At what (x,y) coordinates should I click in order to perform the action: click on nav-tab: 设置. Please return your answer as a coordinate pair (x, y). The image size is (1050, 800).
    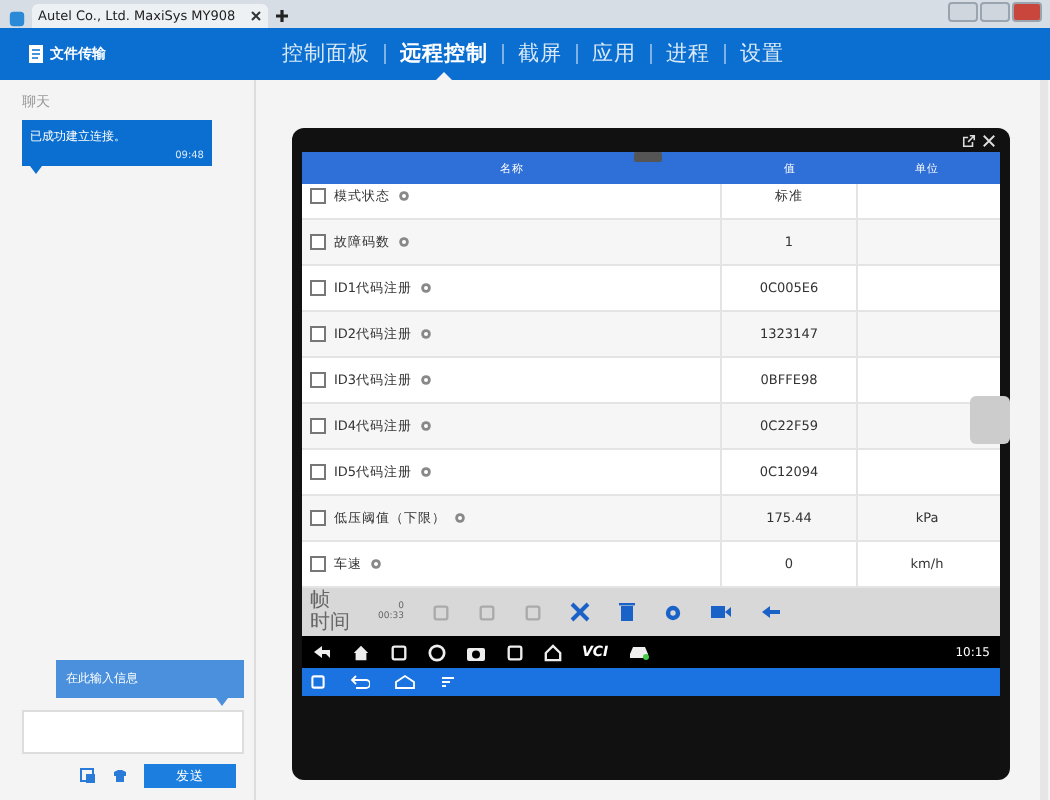
    Looking at the image, I should click on (762, 54).